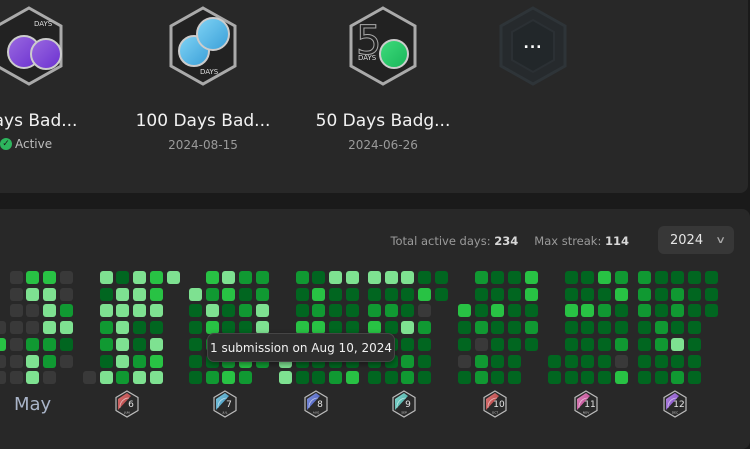 Image resolution: width=750 pixels, height=449 pixels. Describe the element at coordinates (316, 406) in the screenshot. I see `month-badge-aug: 8 AUG` at that location.